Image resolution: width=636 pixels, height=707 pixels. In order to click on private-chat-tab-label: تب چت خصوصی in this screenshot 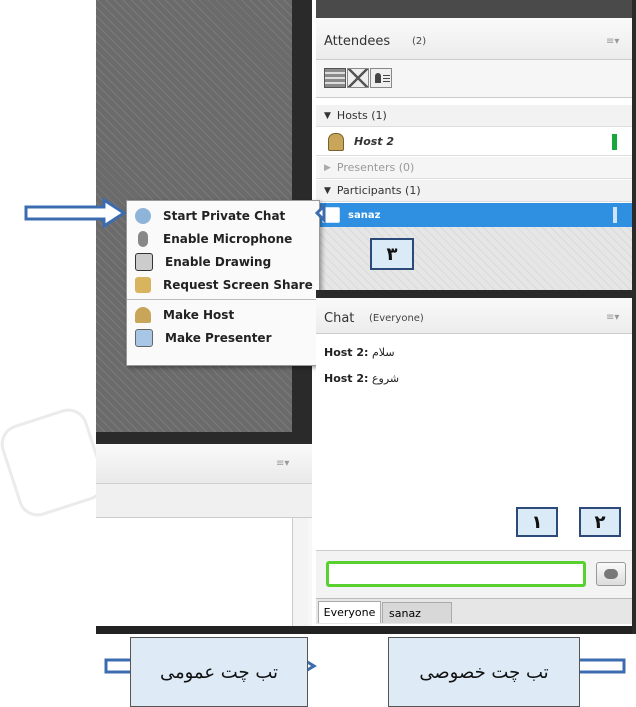, I will do `click(484, 672)`.